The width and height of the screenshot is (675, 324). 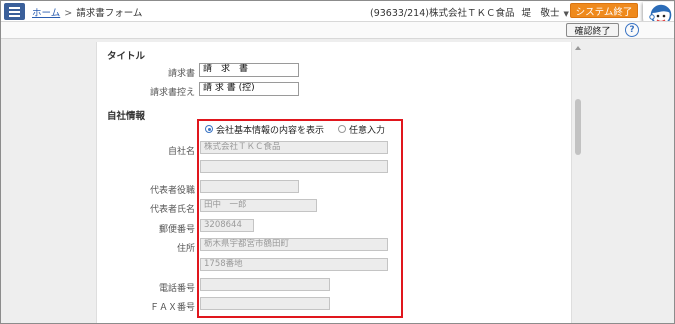 What do you see at coordinates (578, 48) in the screenshot?
I see `scroll-up-arrow-icon` at bounding box center [578, 48].